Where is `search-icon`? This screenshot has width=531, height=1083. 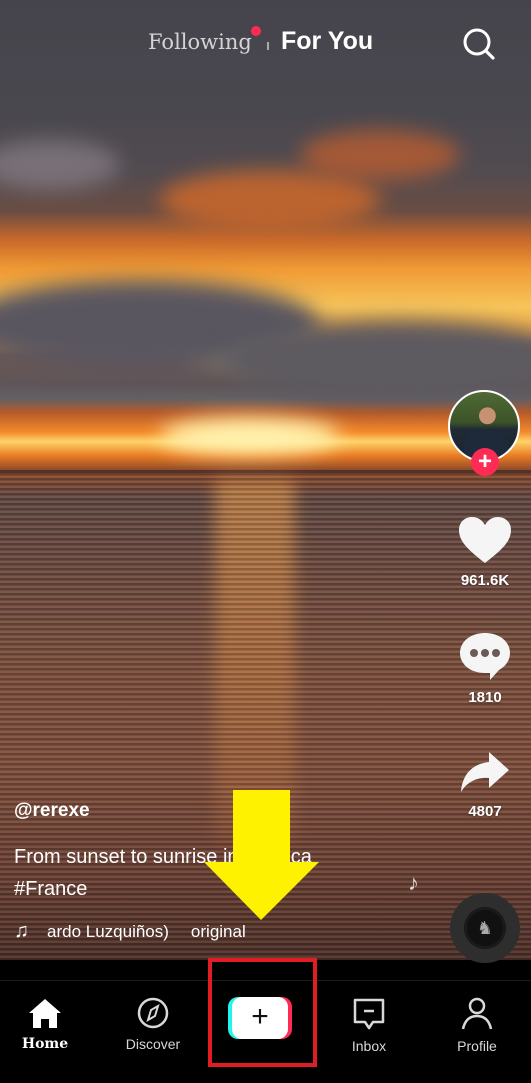
search-icon is located at coordinates (479, 44).